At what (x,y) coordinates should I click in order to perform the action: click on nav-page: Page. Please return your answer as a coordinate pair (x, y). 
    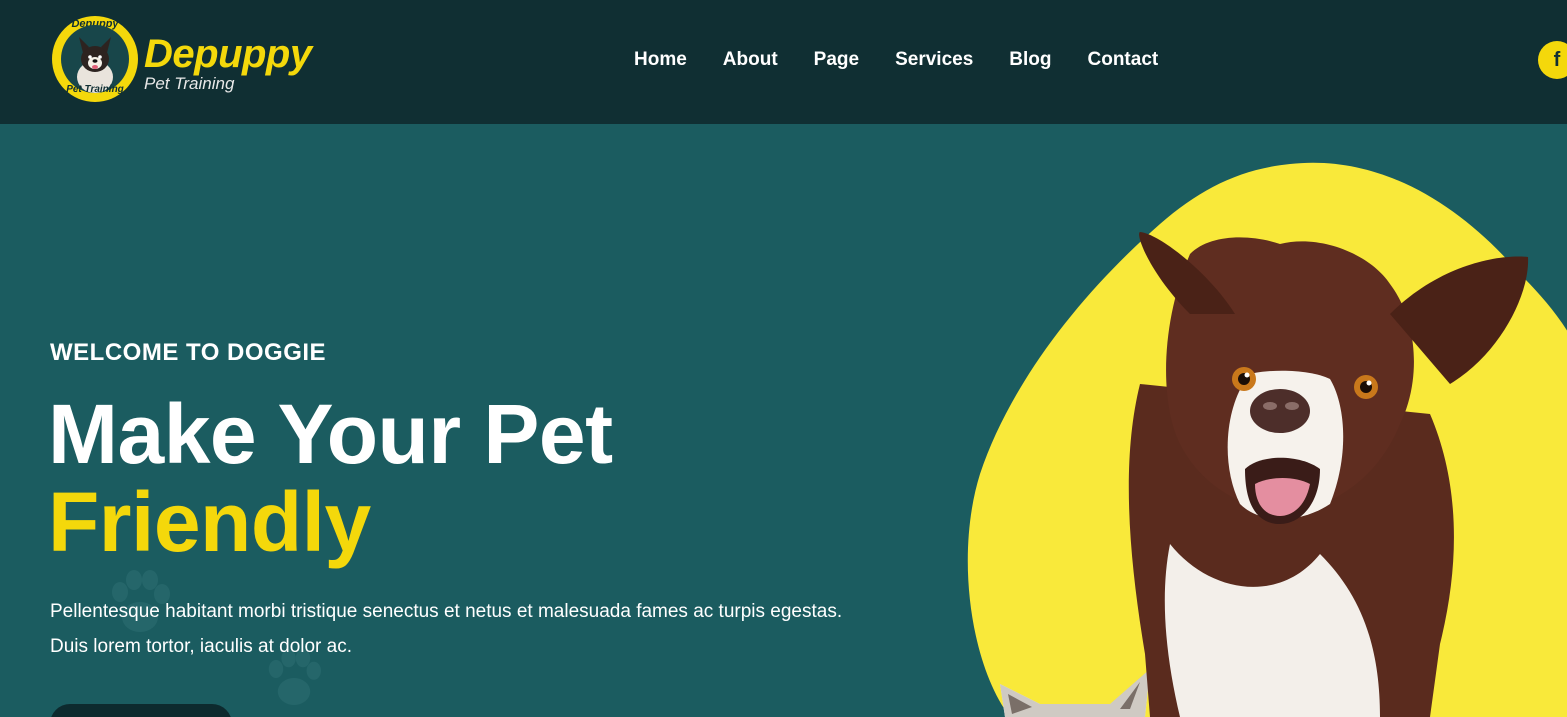
    Looking at the image, I should click on (836, 60).